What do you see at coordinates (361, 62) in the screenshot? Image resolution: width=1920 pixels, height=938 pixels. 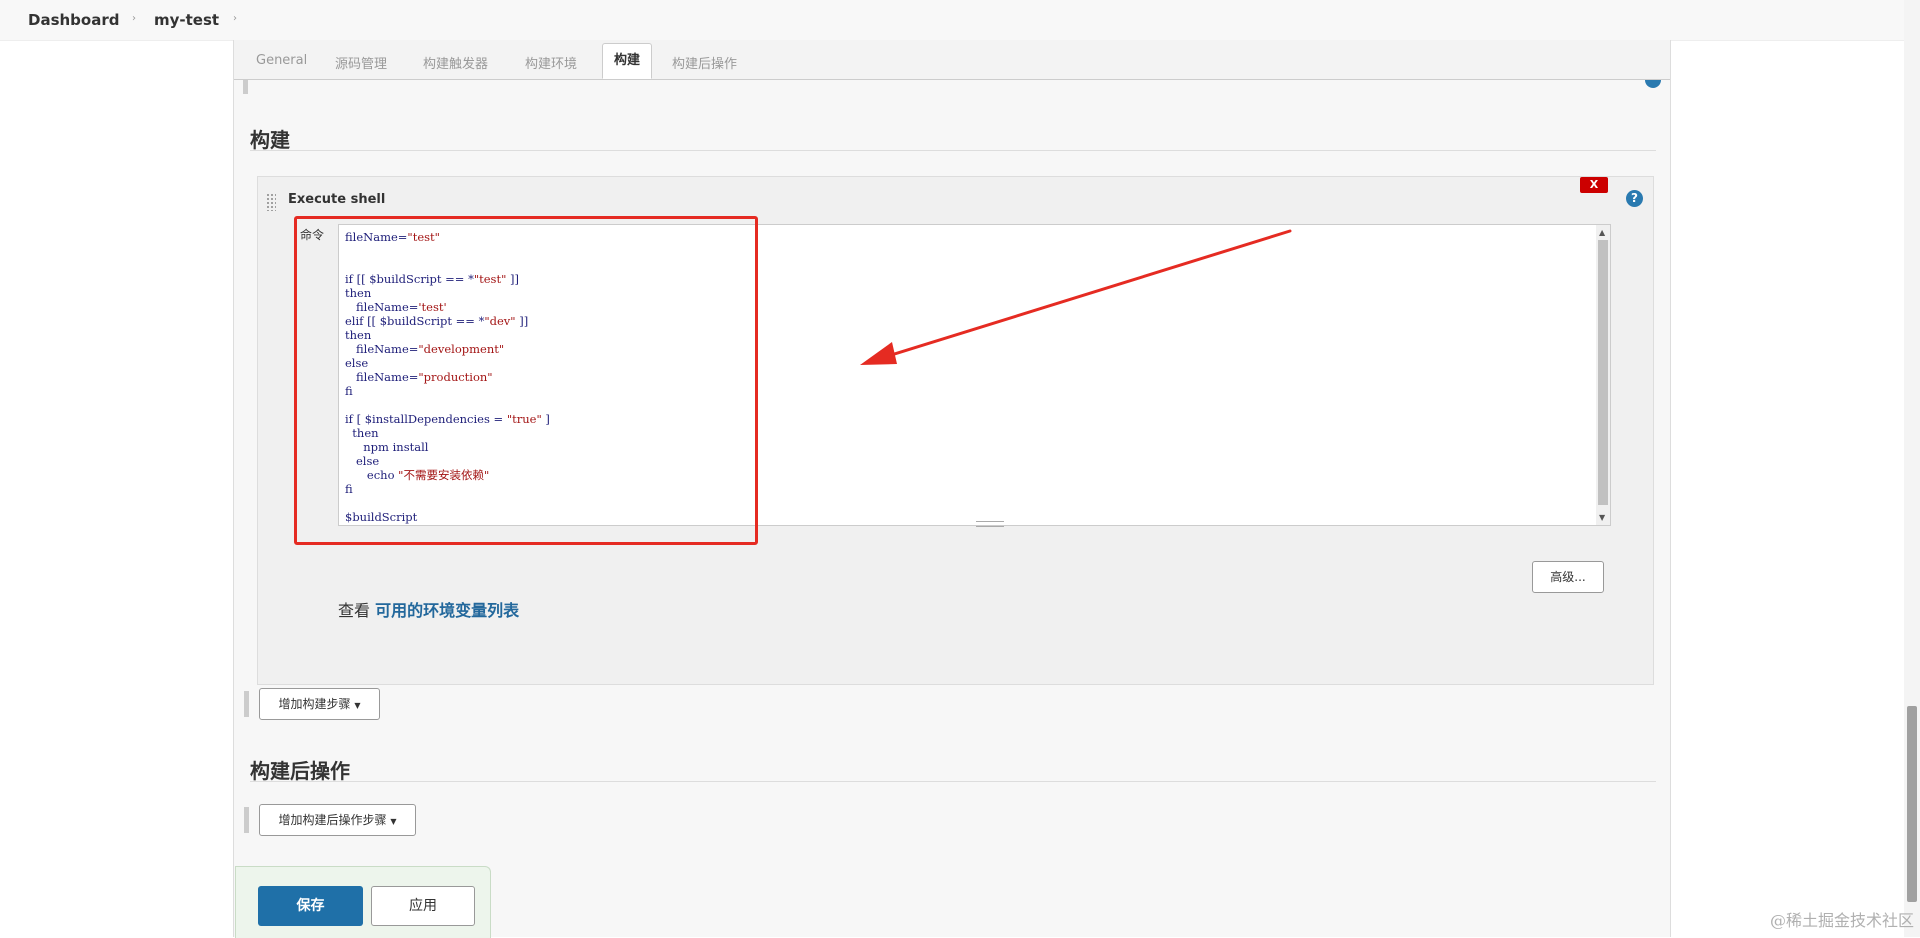 I see `tab-source-control: 源码管理` at bounding box center [361, 62].